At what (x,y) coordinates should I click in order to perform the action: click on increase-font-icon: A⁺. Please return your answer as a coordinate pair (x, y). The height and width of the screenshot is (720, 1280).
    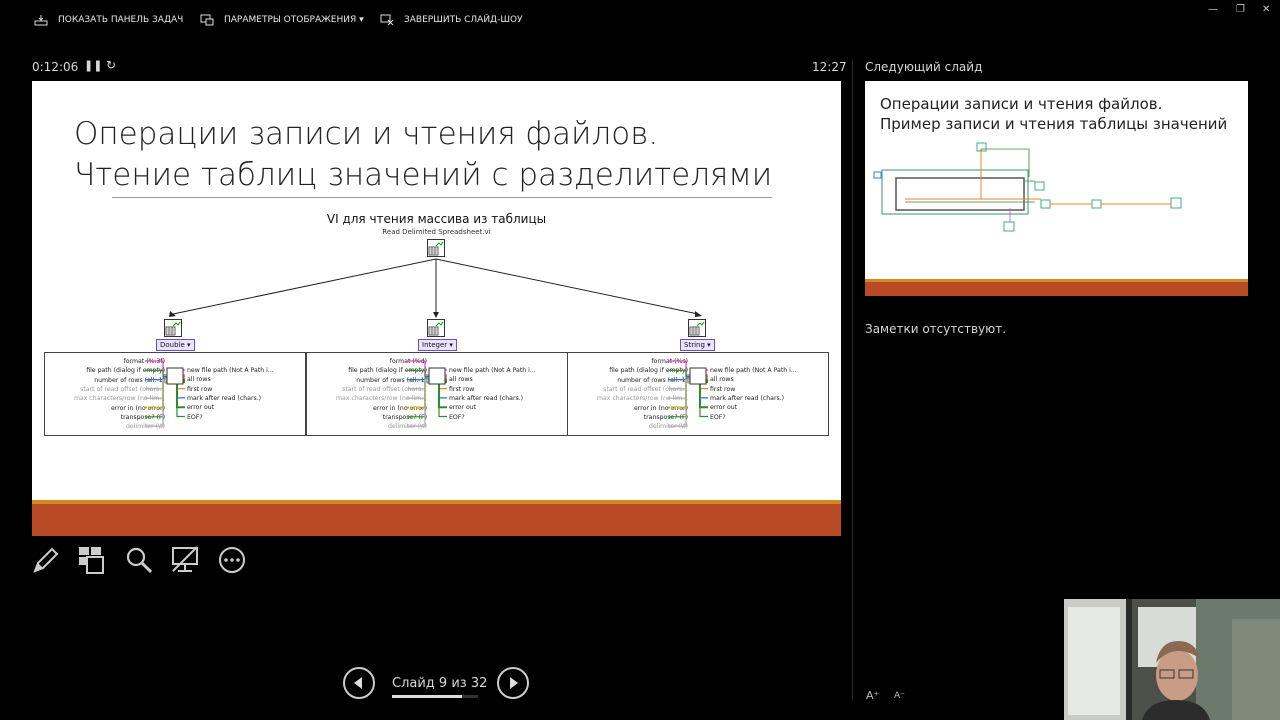
    Looking at the image, I should click on (872, 695).